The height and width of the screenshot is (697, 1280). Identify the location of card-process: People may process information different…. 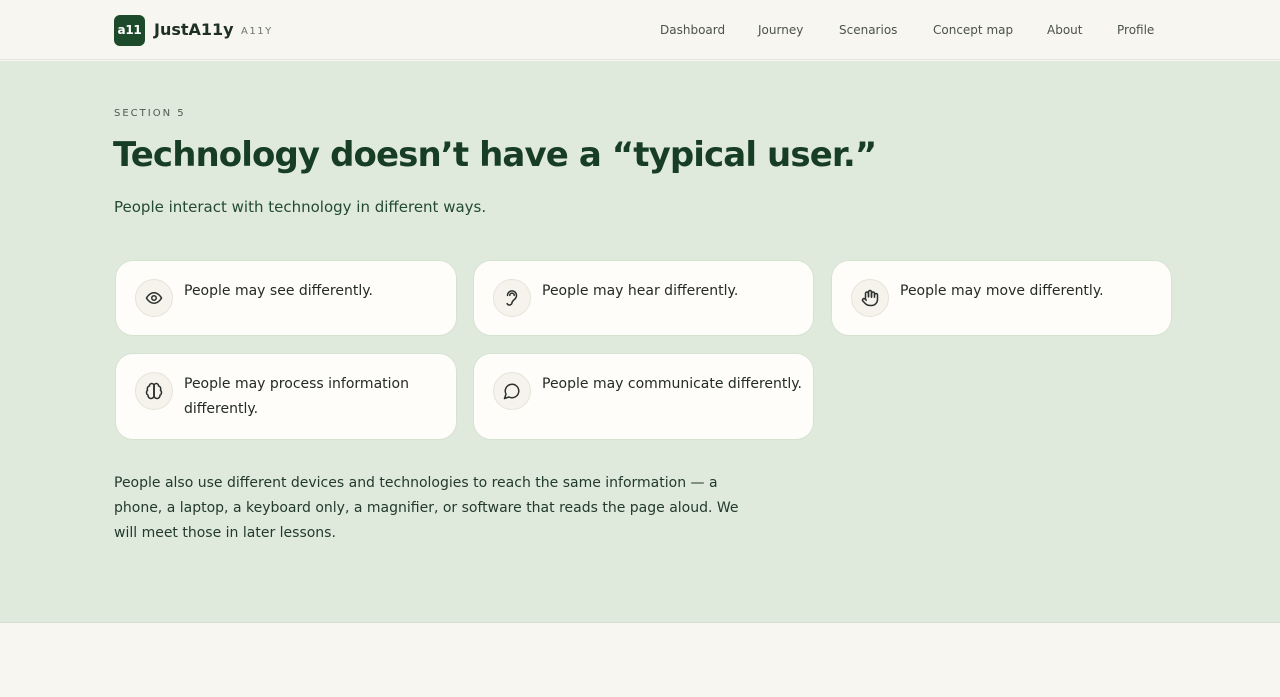
(286, 396).